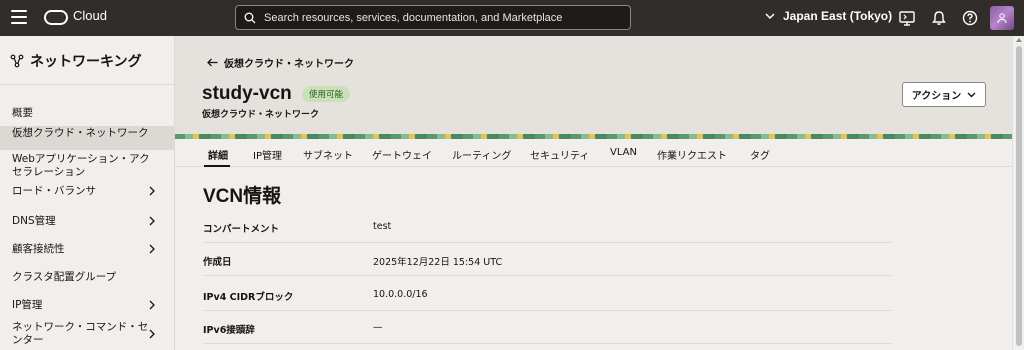 This screenshot has width=1024, height=350. Describe the element at coordinates (242, 196) in the screenshot. I see `section-title: VCN情報` at that location.